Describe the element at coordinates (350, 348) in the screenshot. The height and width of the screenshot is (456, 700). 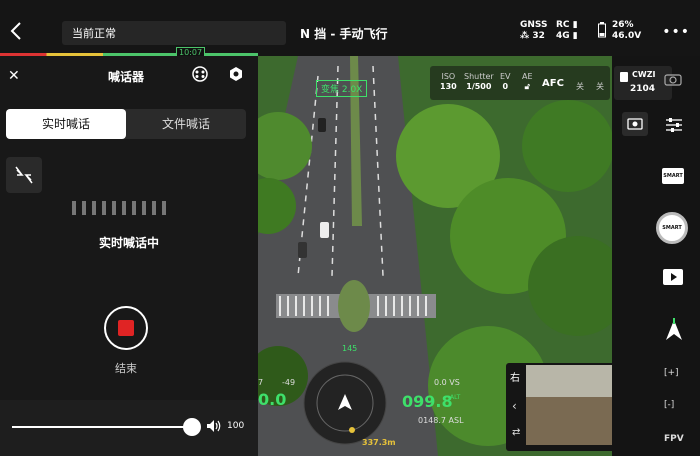
I see `heading-value: 145` at that location.